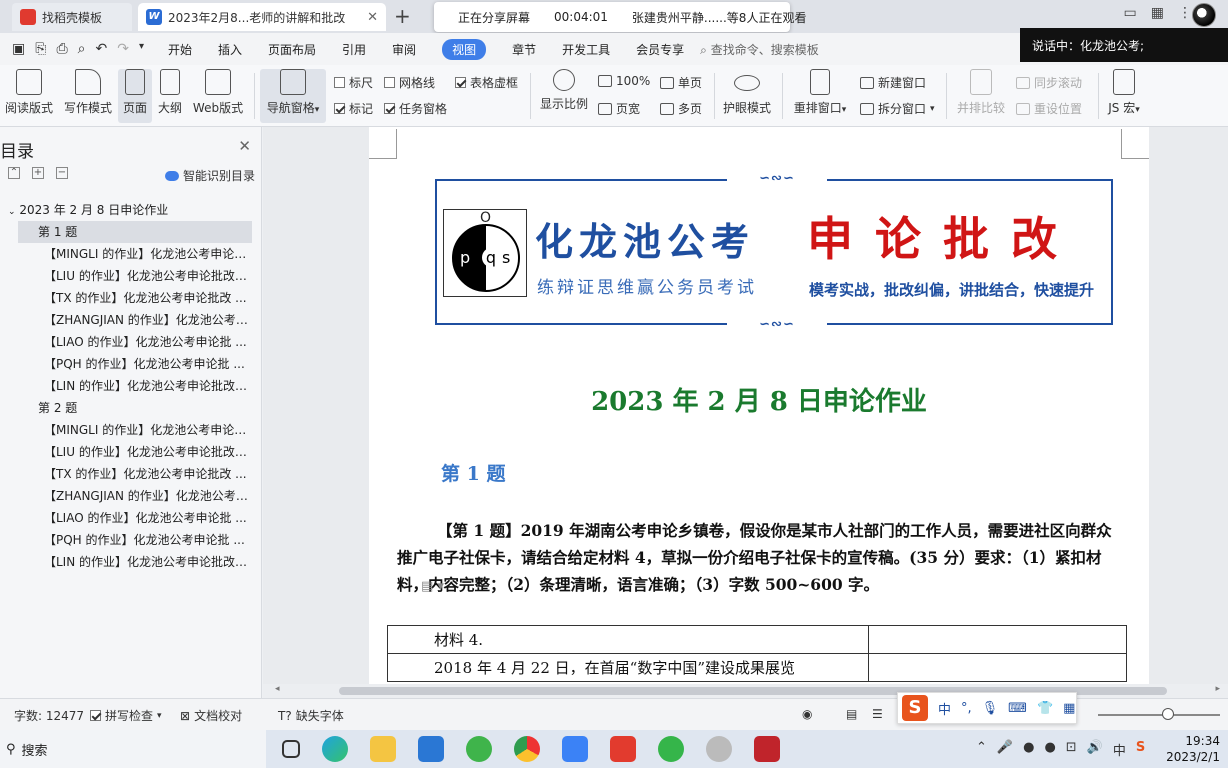 The width and height of the screenshot is (1228, 768). What do you see at coordinates (745, 691) in the screenshot?
I see `horizontal-scrollbar: ◂ ▸` at bounding box center [745, 691].